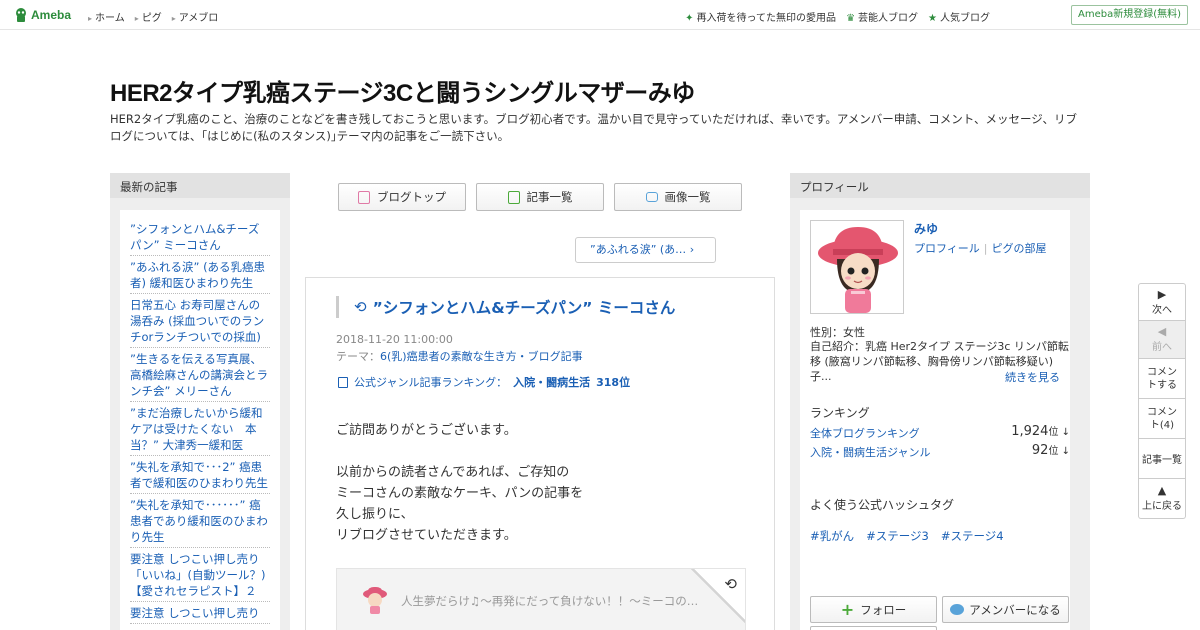  I want to click on amember-icon, so click(957, 609).